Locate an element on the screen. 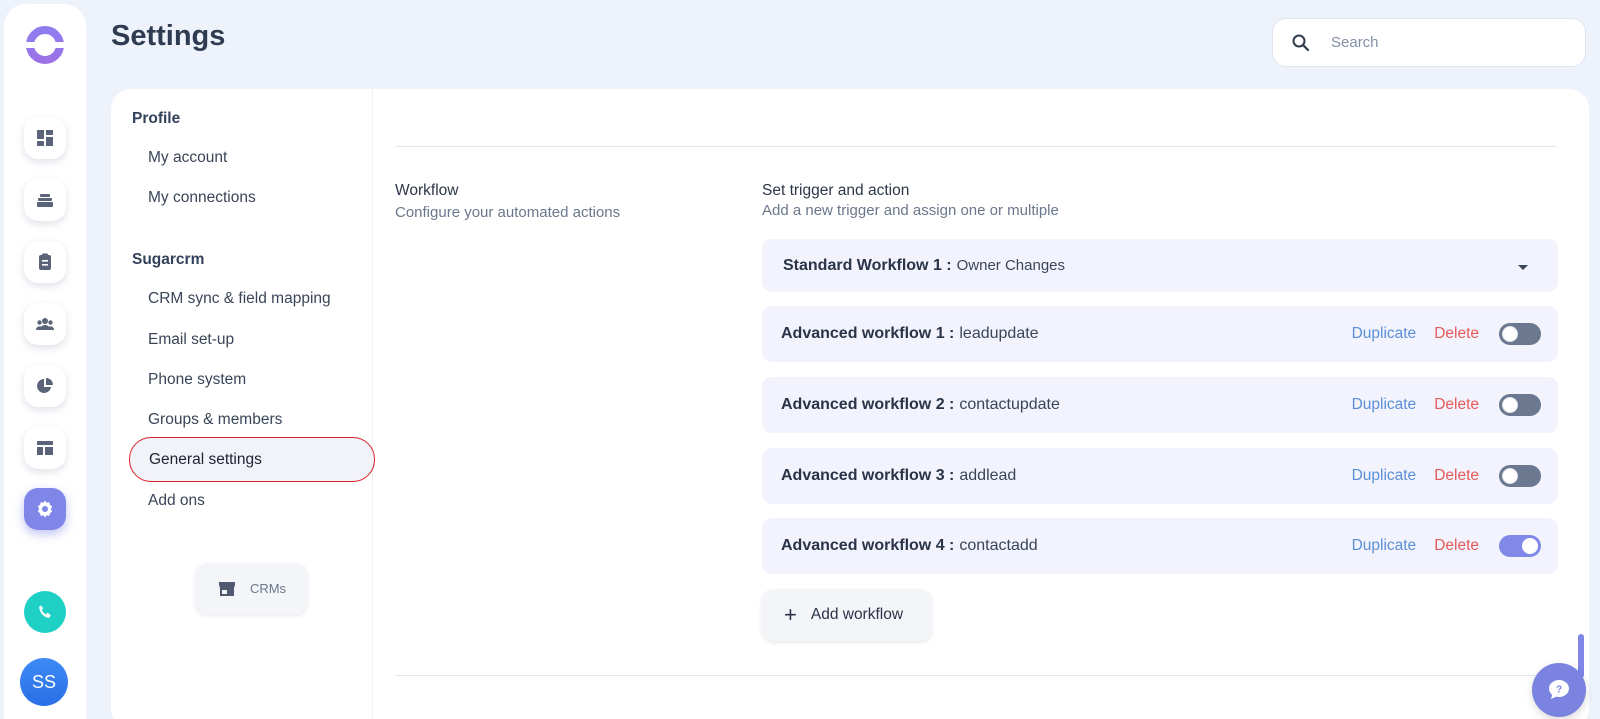 This screenshot has height=719, width=1600. nav-group-sugarcrm: Sugarcrm is located at coordinates (168, 259).